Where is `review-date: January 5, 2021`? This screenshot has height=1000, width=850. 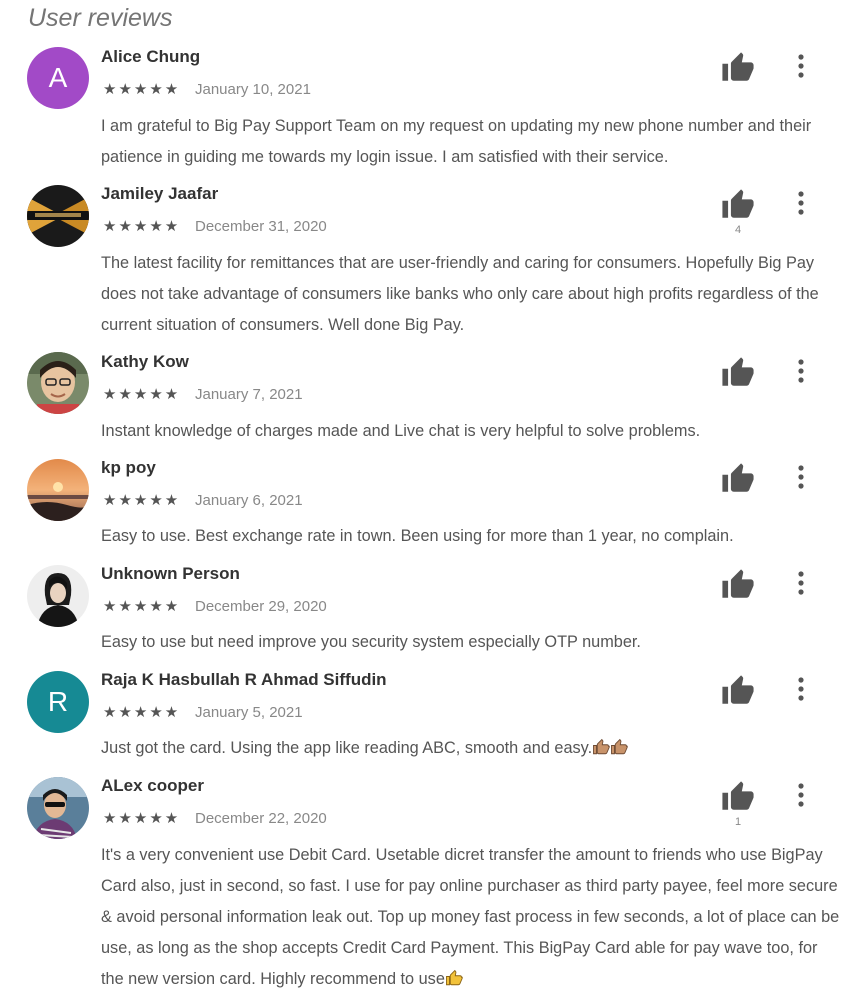 review-date: January 5, 2021 is located at coordinates (249, 712).